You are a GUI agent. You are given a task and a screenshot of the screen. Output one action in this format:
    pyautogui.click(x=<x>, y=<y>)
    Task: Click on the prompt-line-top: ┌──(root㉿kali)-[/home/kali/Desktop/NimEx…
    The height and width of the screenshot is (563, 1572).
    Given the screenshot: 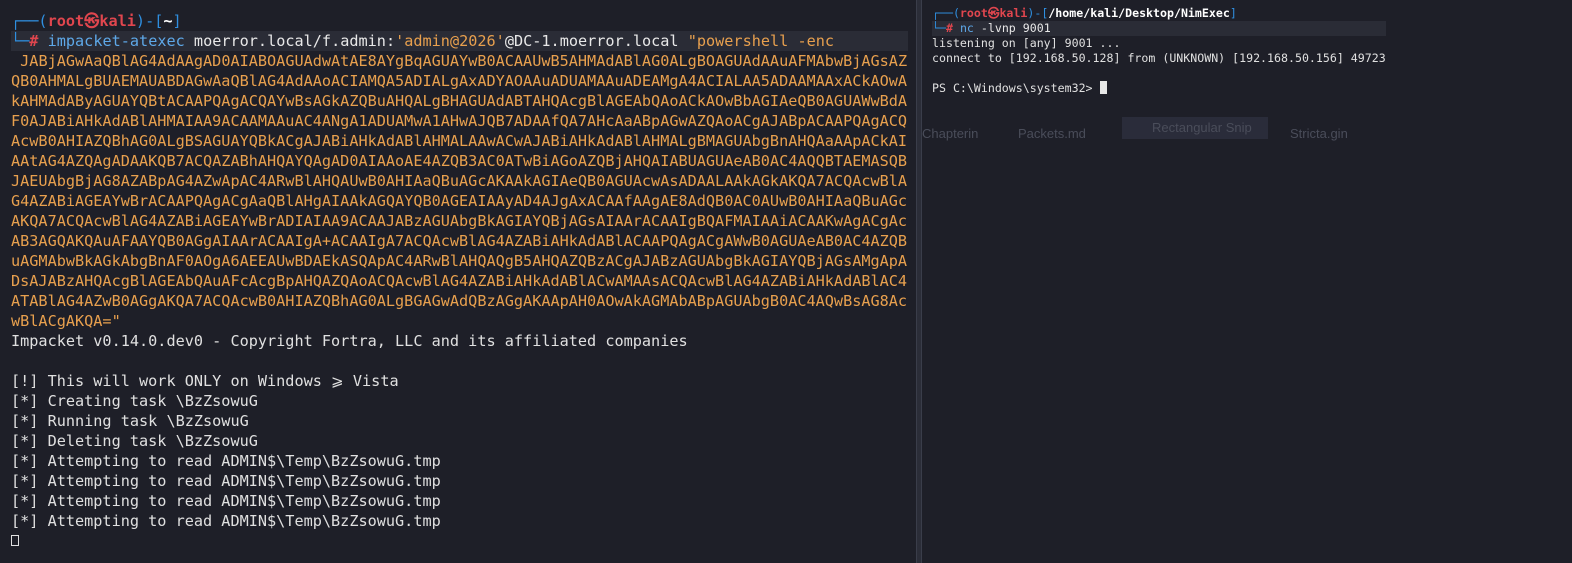 What is the action you would take?
    pyautogui.click(x=1159, y=13)
    